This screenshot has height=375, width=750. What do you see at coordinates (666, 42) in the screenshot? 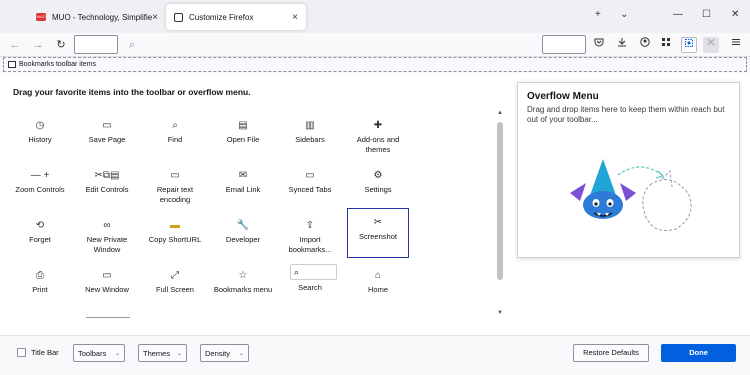
I see `grid-icon` at bounding box center [666, 42].